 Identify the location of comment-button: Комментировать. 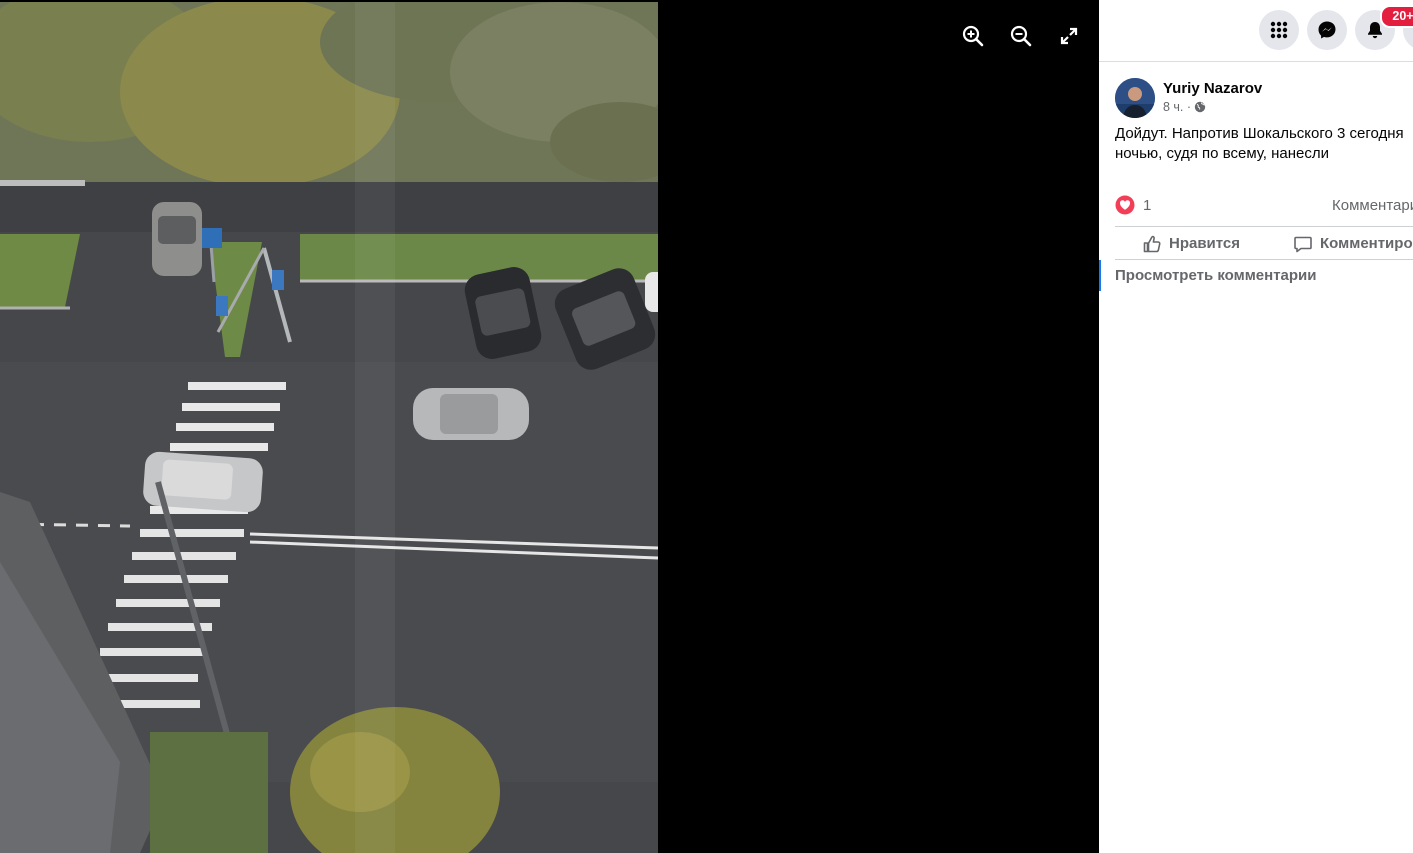
(1353, 243).